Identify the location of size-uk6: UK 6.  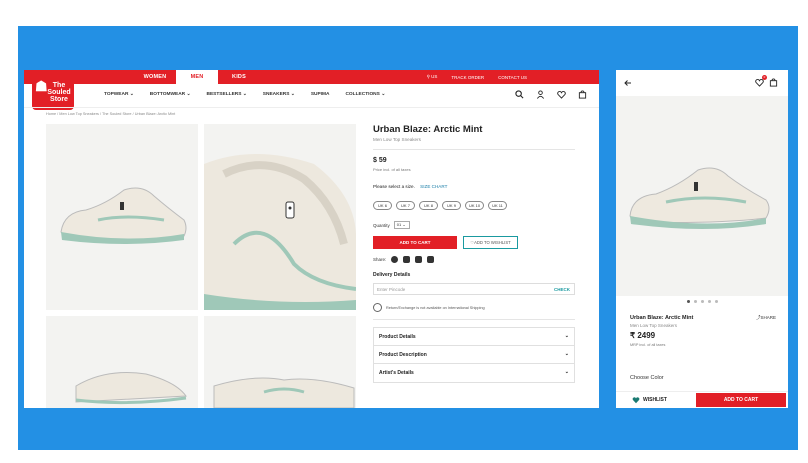
(382, 205).